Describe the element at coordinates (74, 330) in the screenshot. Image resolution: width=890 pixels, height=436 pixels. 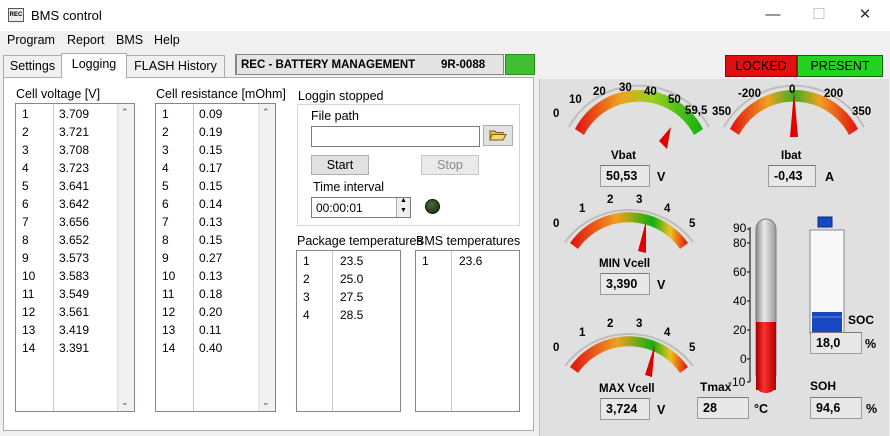
I see `row-value: 3.419` at that location.